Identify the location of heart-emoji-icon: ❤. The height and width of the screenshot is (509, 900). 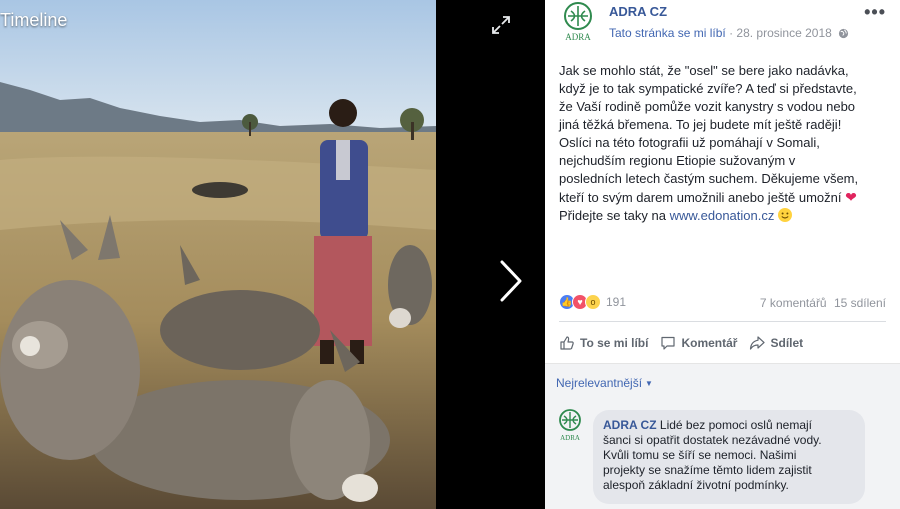
(851, 197).